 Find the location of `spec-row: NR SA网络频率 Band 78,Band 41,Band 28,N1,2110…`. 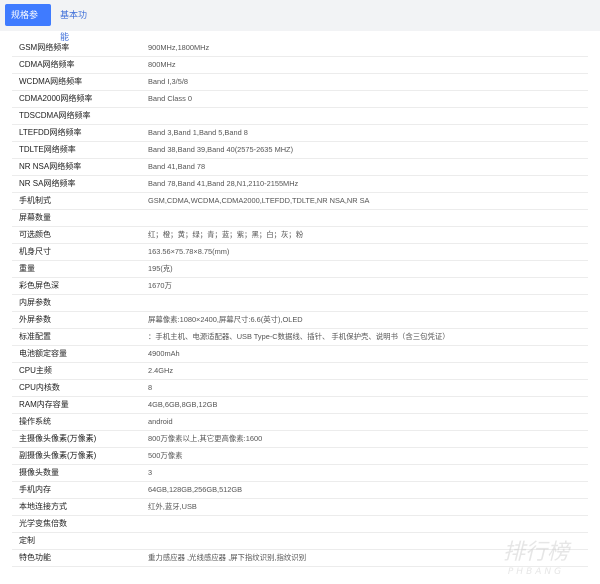

spec-row: NR SA网络频率 Band 78,Band 41,Band 28,N1,2110… is located at coordinates (300, 184).